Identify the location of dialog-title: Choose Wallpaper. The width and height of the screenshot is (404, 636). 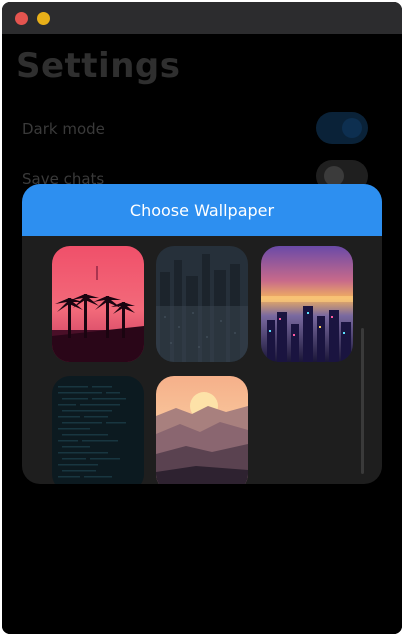
(202, 210).